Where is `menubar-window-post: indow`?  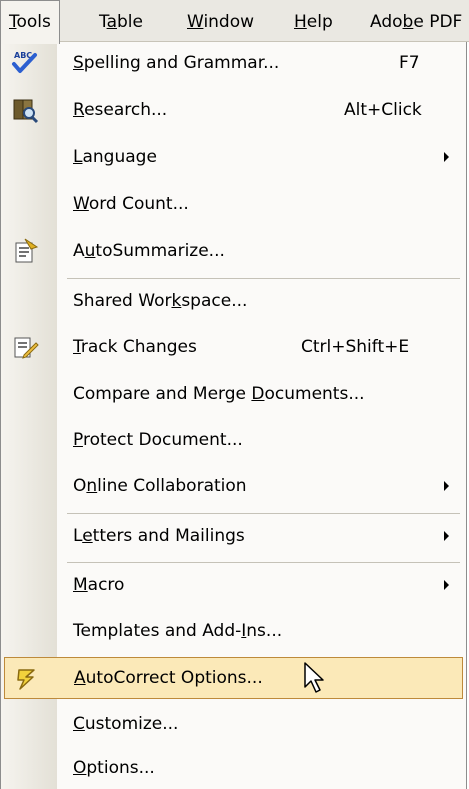
menubar-window-post: indow is located at coordinates (229, 22).